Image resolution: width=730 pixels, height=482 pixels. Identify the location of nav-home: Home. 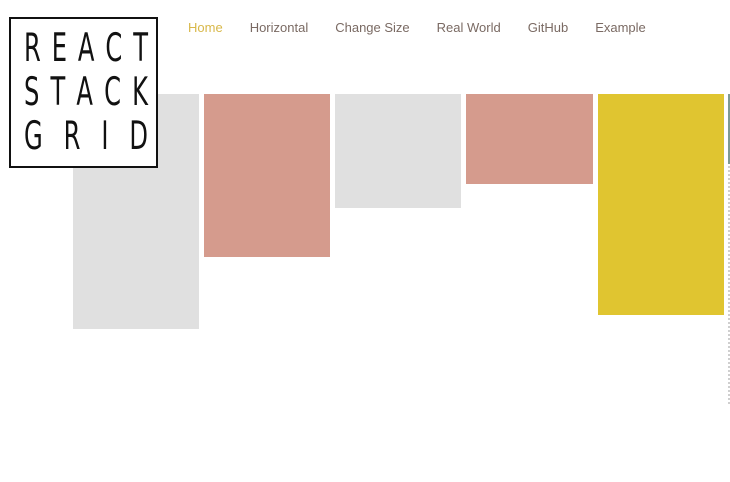
(205, 28).